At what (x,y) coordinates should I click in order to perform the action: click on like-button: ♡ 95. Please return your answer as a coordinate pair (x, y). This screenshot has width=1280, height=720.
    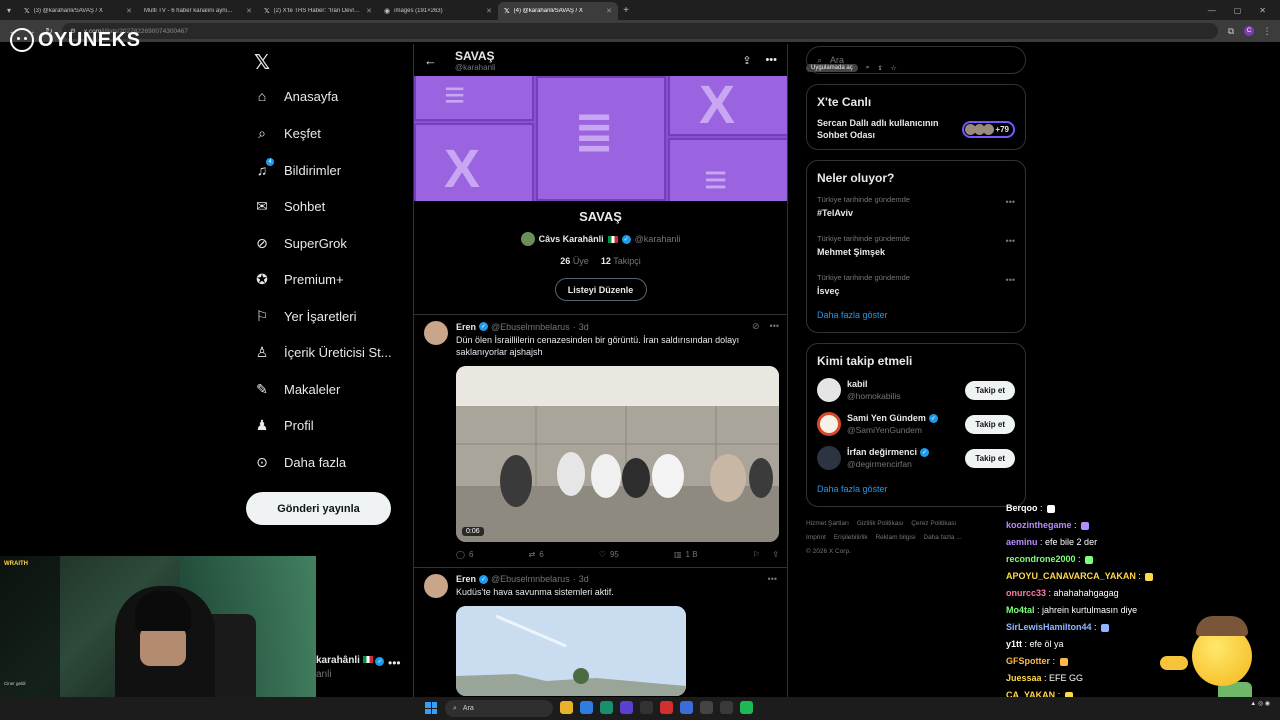
    Looking at the image, I should click on (609, 554).